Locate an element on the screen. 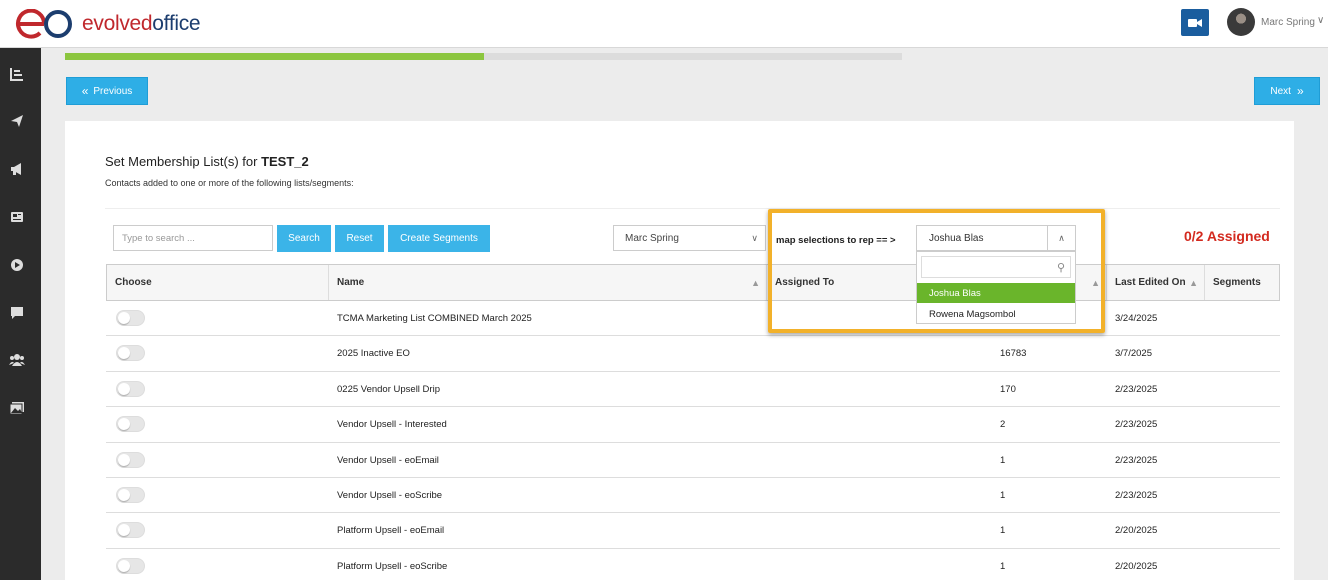  list-name: Vendor Upsell - eoEmail is located at coordinates (388, 460).